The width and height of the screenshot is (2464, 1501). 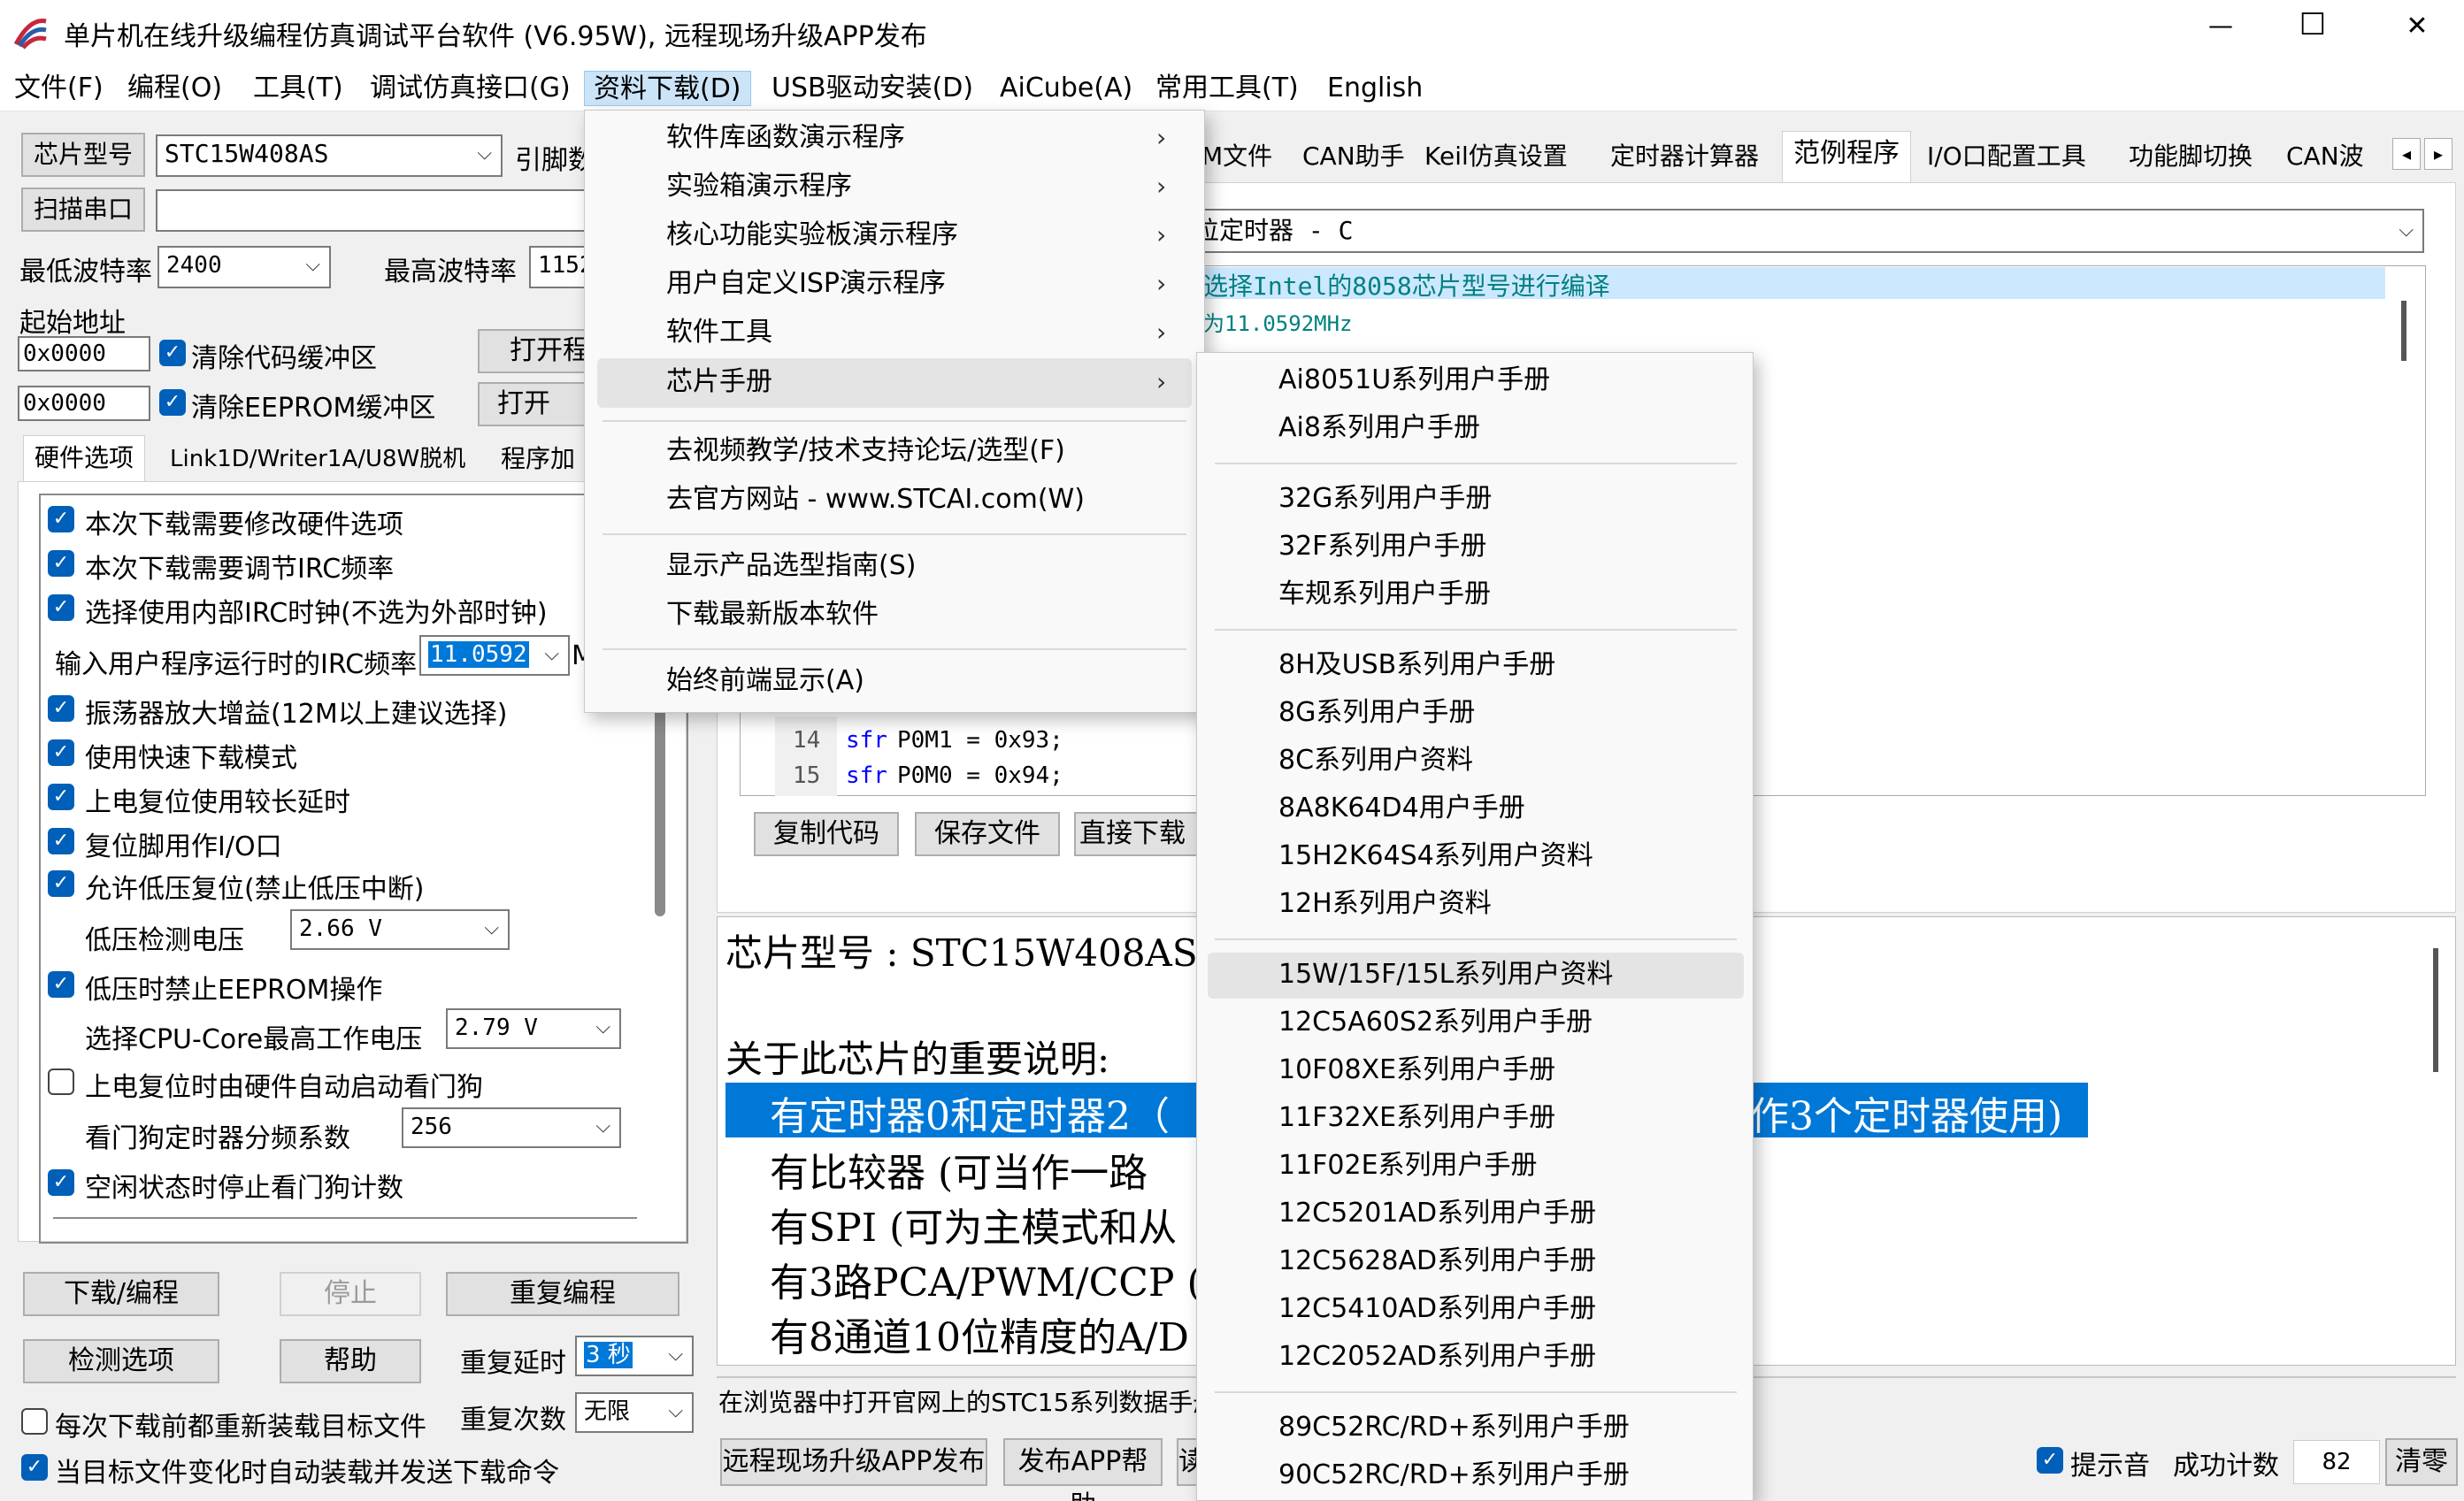 I want to click on tab-pin-switch: 功能脚切换, so click(x=2191, y=157).